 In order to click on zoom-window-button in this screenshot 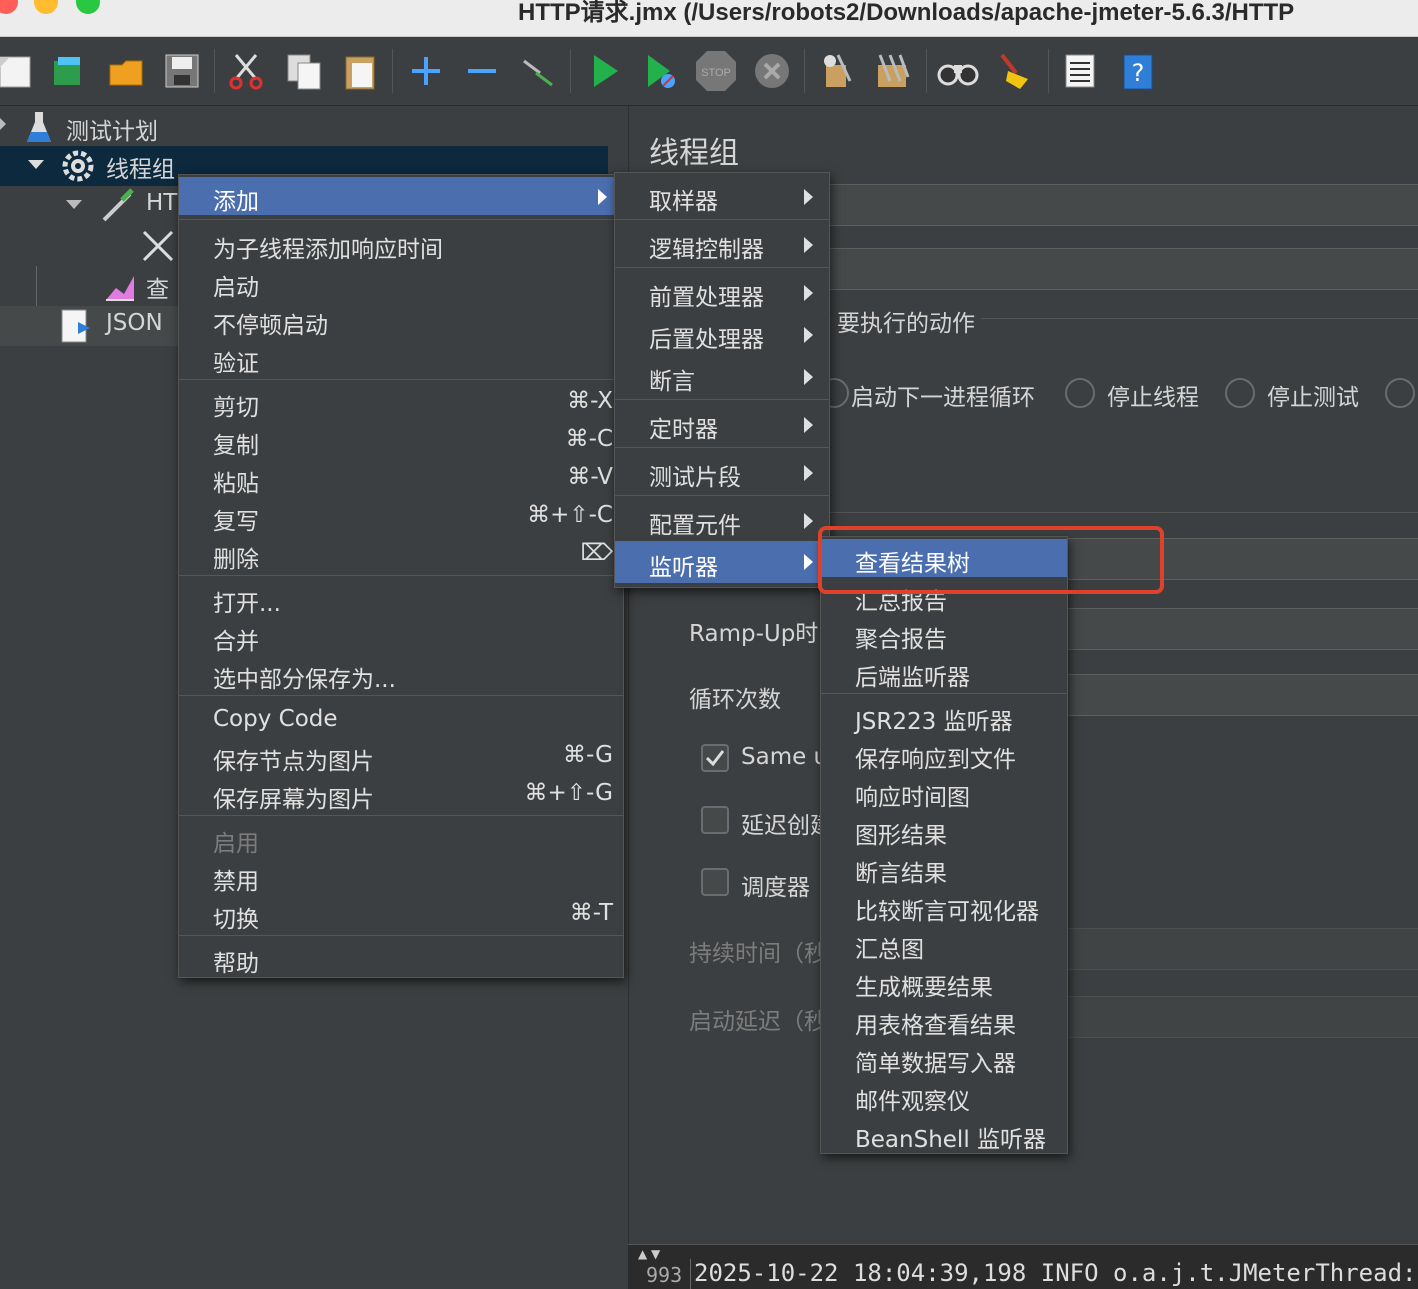, I will do `click(88, 7)`.